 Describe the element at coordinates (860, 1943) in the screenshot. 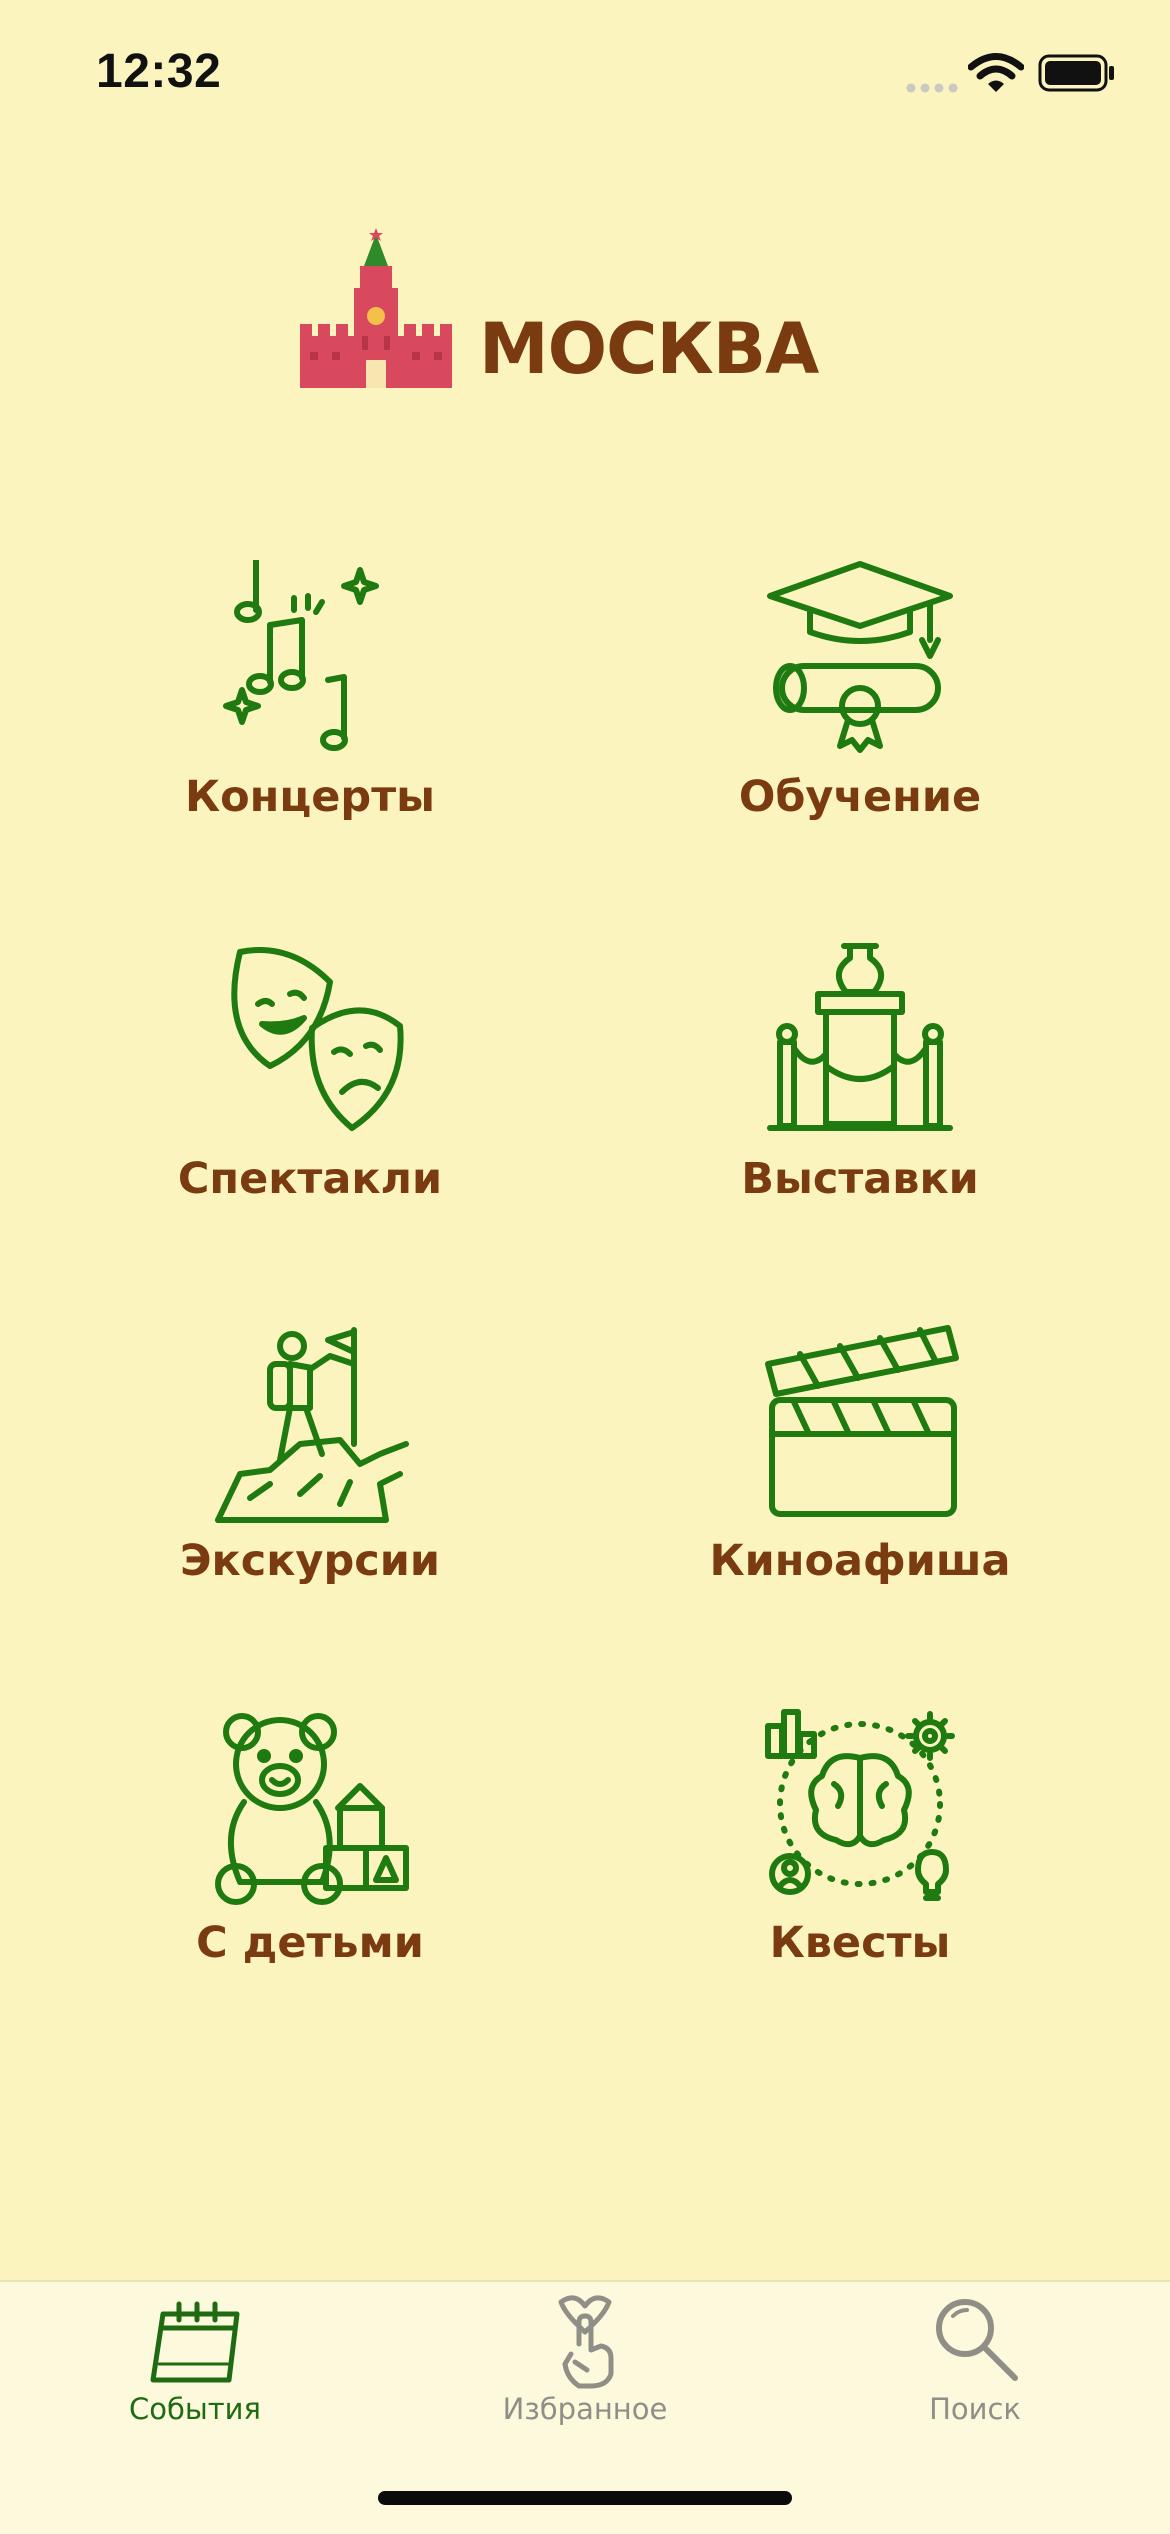

I see `category-label: Квесты` at that location.